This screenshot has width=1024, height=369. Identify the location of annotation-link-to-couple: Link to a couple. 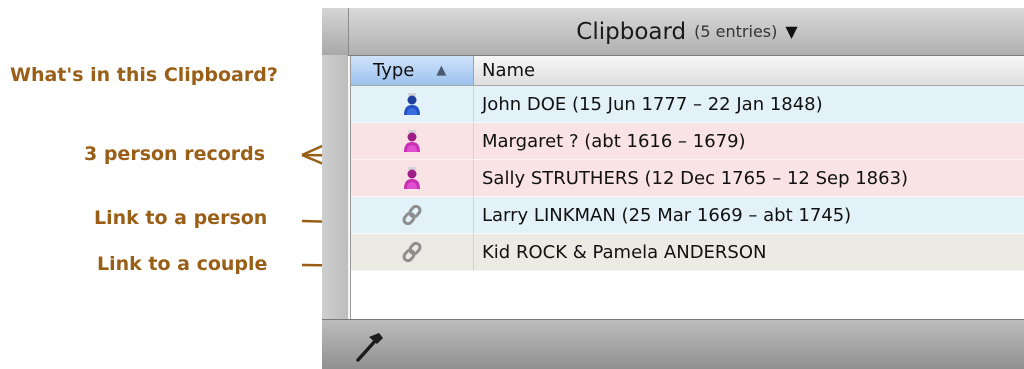
(182, 264).